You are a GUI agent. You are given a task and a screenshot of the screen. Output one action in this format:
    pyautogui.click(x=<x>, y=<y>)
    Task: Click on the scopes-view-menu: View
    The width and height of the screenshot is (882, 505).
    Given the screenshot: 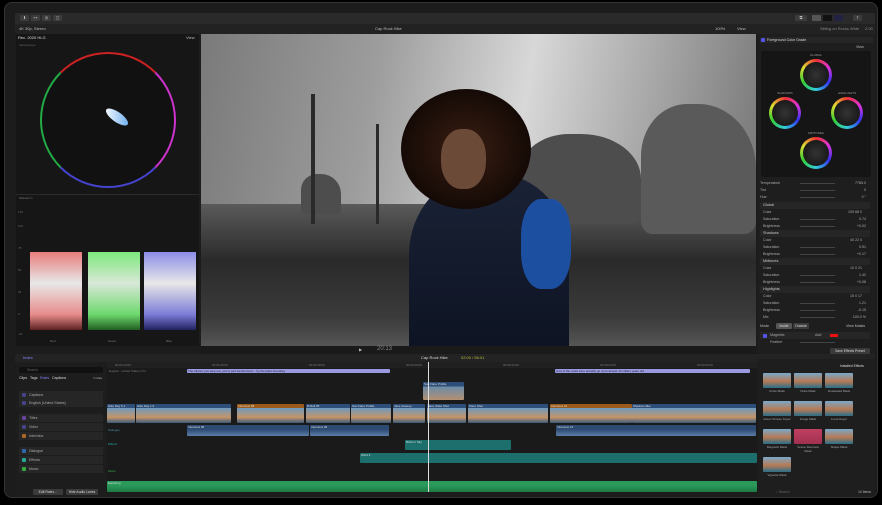 What is the action you would take?
    pyautogui.click(x=190, y=37)
    